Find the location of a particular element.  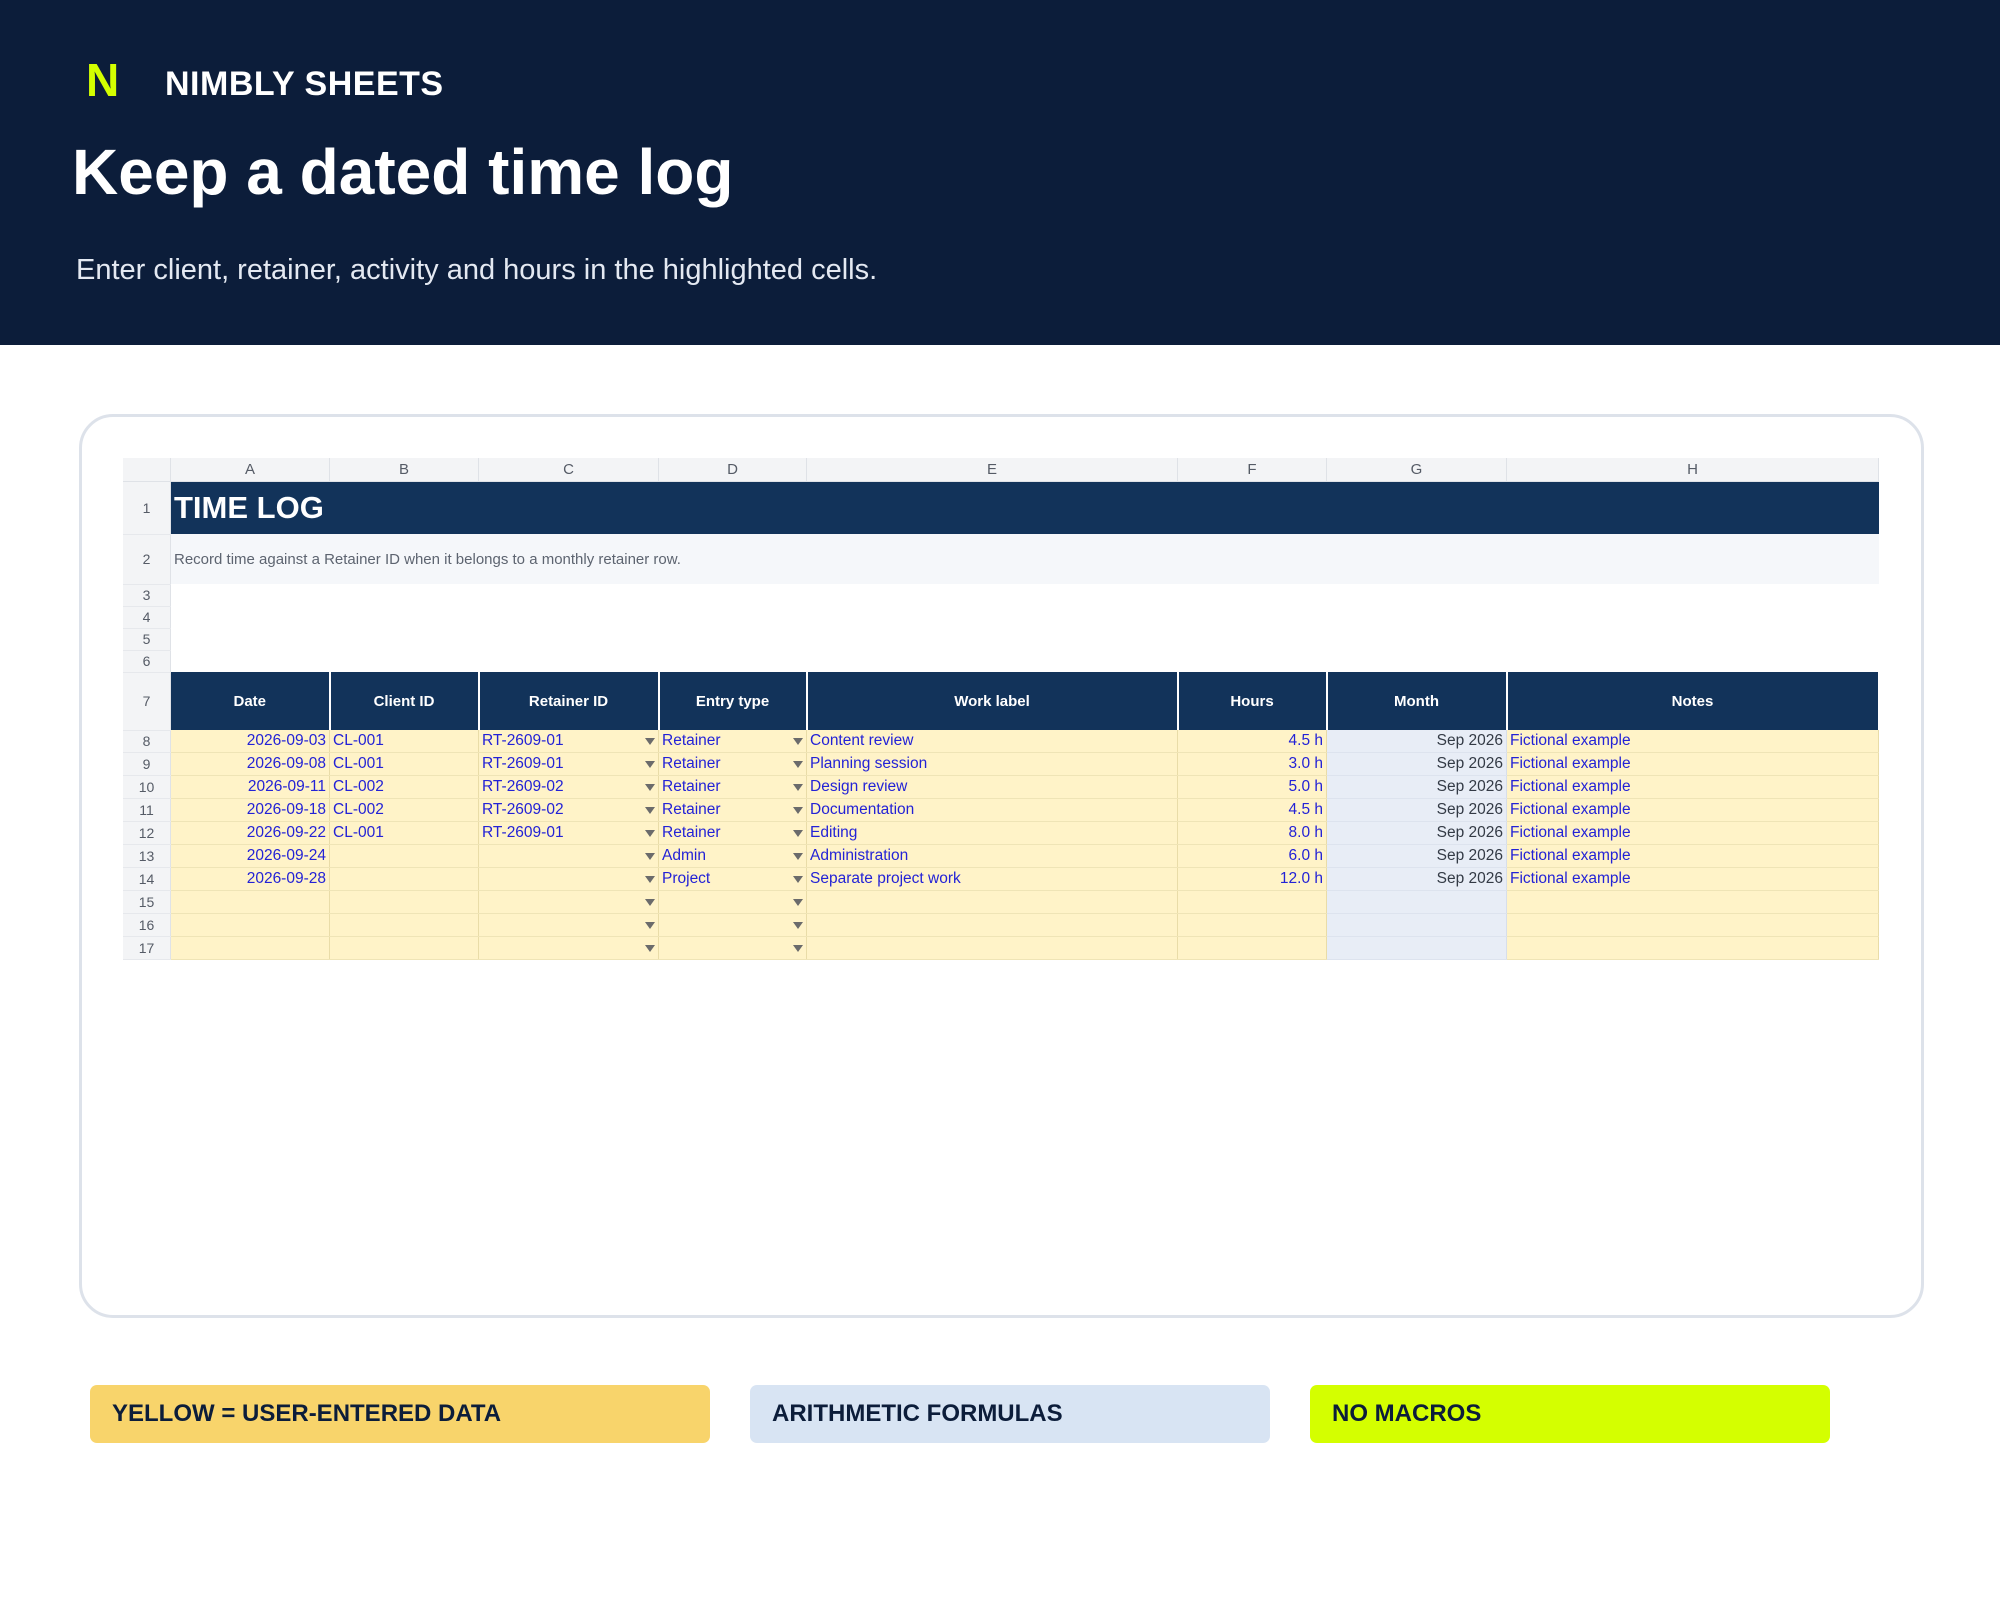

date-cell: 2026-09-18 is located at coordinates (250, 810).